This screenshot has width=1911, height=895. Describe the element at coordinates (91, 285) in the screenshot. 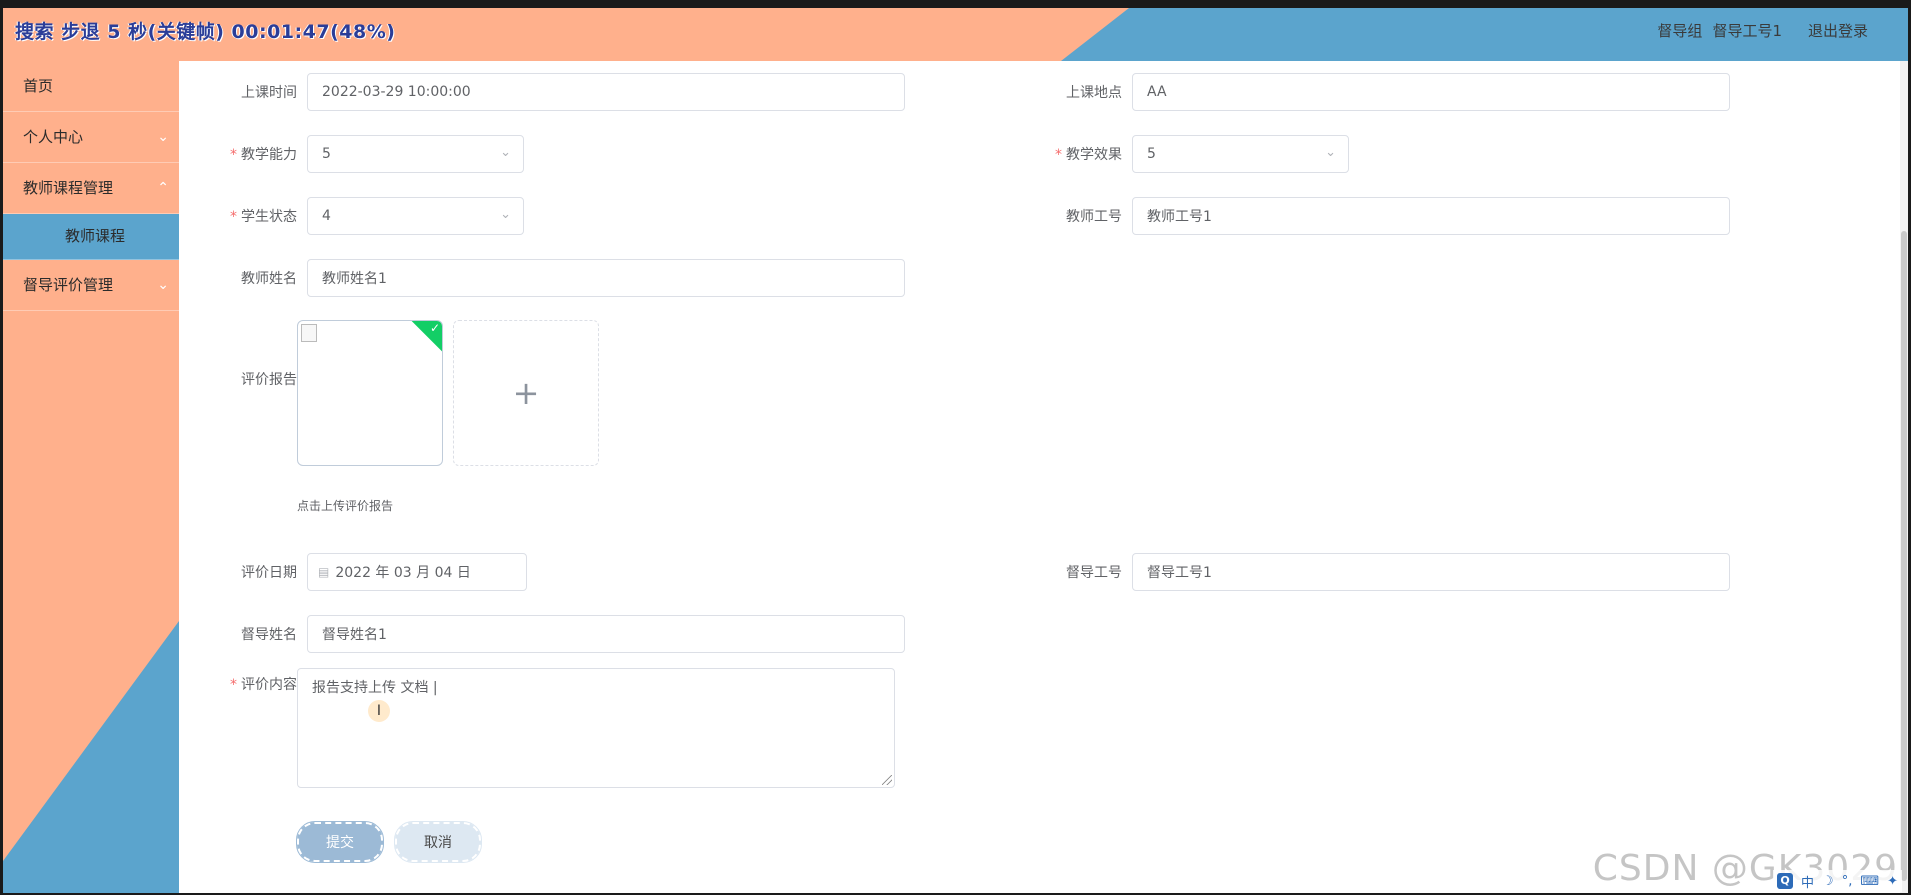

I see `sidebar-item-supervision-eval-mgmt: 督导评价管理 ⌄` at that location.